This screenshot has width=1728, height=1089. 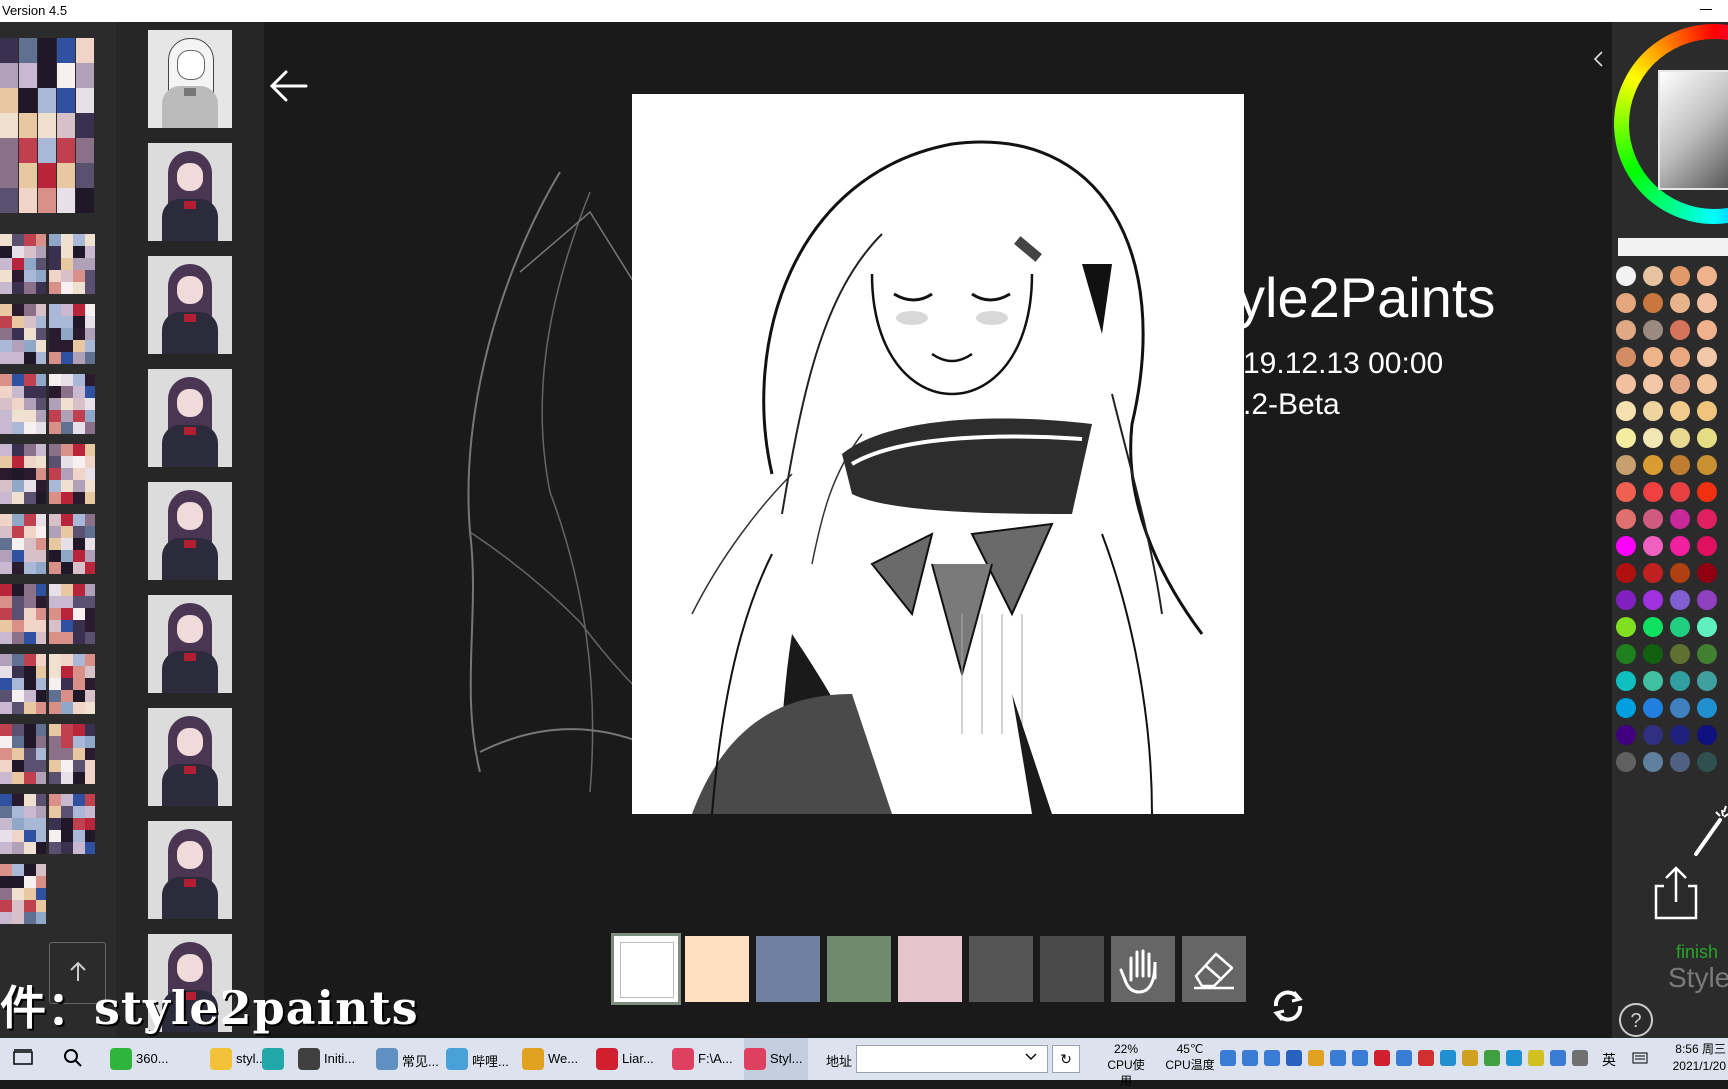 I want to click on chevron-left-icon, so click(x=1599, y=59).